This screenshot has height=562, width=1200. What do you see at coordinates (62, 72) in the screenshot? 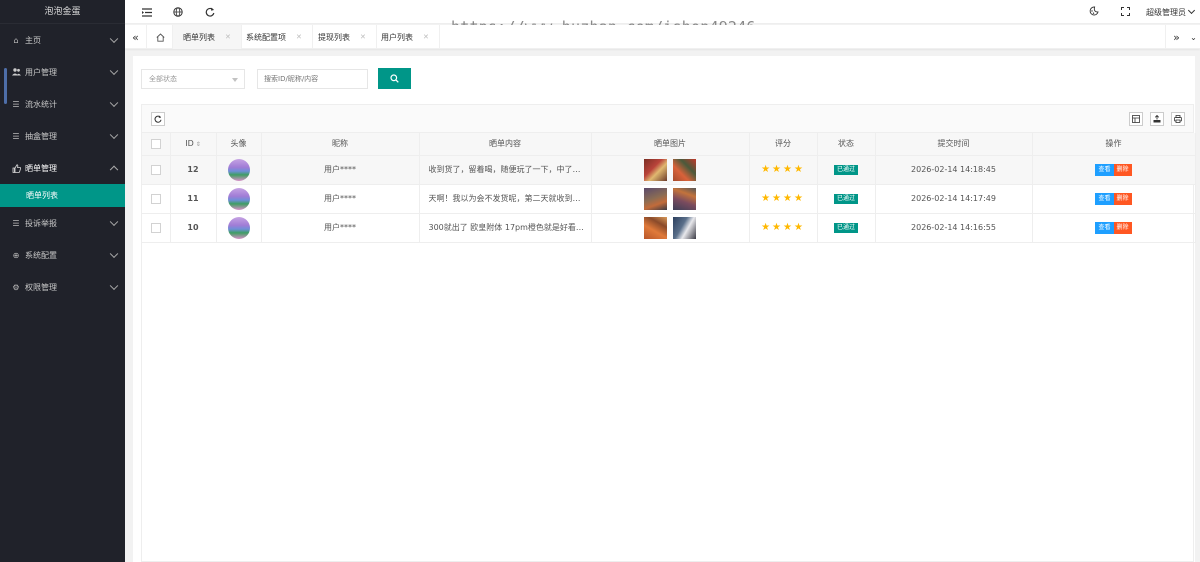
I see `sidebar-item-users: 用户管理` at bounding box center [62, 72].